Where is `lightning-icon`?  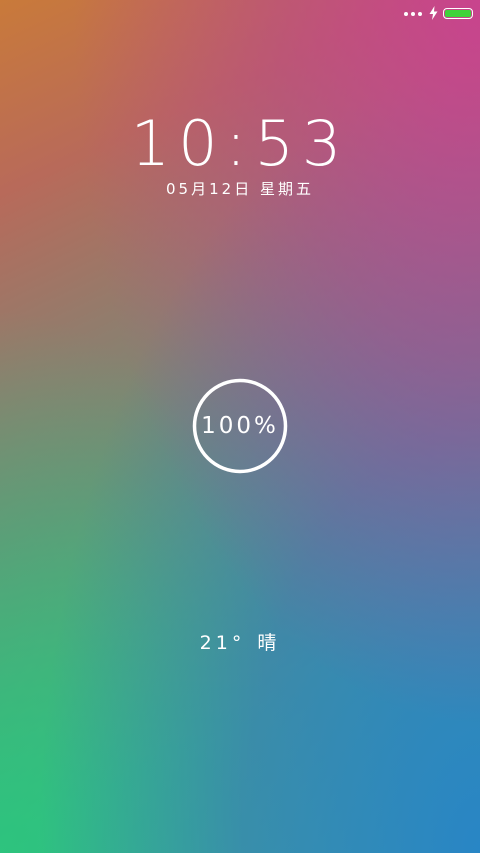
lightning-icon is located at coordinates (433, 13).